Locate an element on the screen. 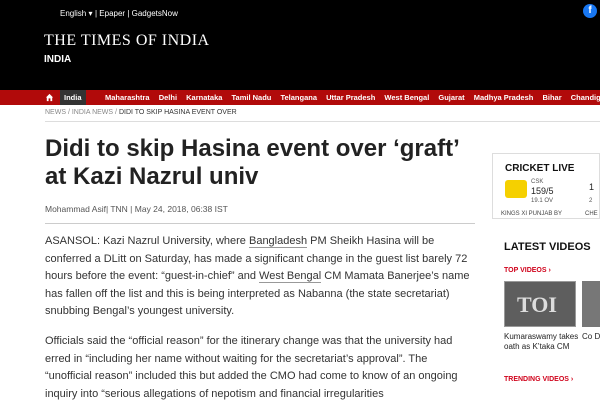 The width and height of the screenshot is (600, 415). video-caption: Co D is located at coordinates (591, 337).